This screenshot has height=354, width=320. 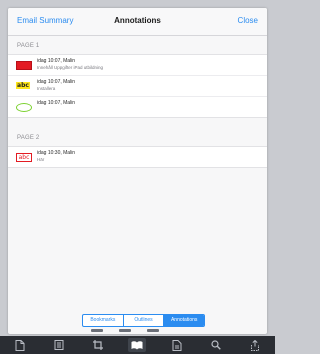 I want to click on annotation-list-page-2: abc idag 10:30, Malin Här, so click(x=137, y=157).